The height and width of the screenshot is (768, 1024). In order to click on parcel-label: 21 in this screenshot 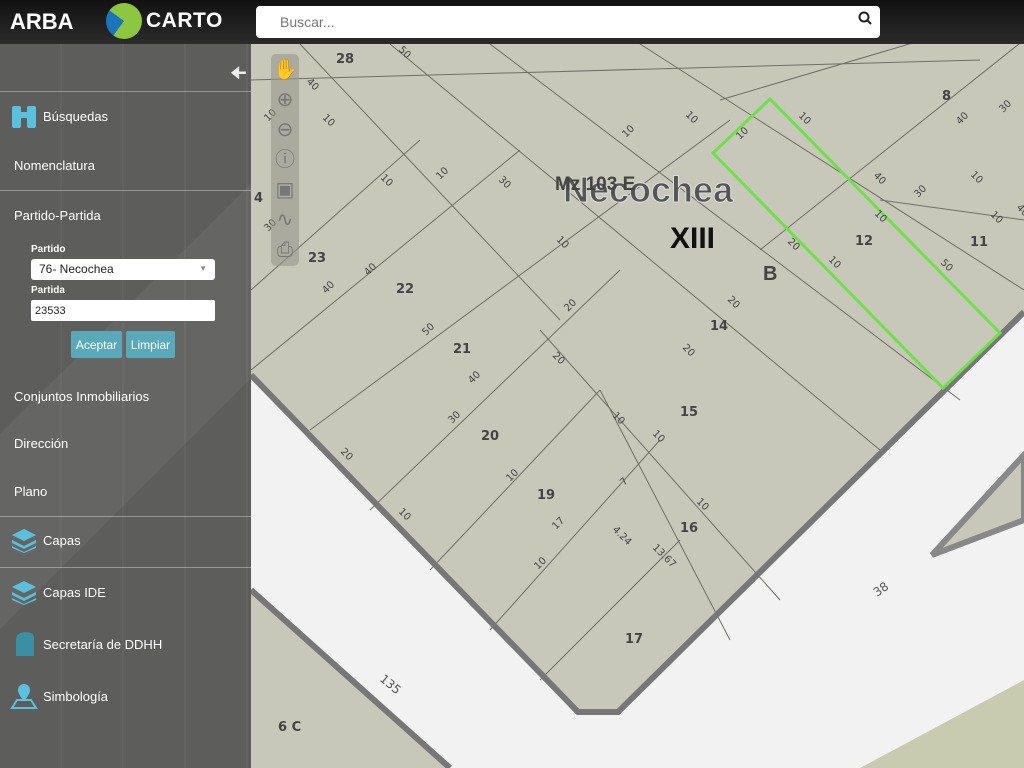, I will do `click(462, 349)`.